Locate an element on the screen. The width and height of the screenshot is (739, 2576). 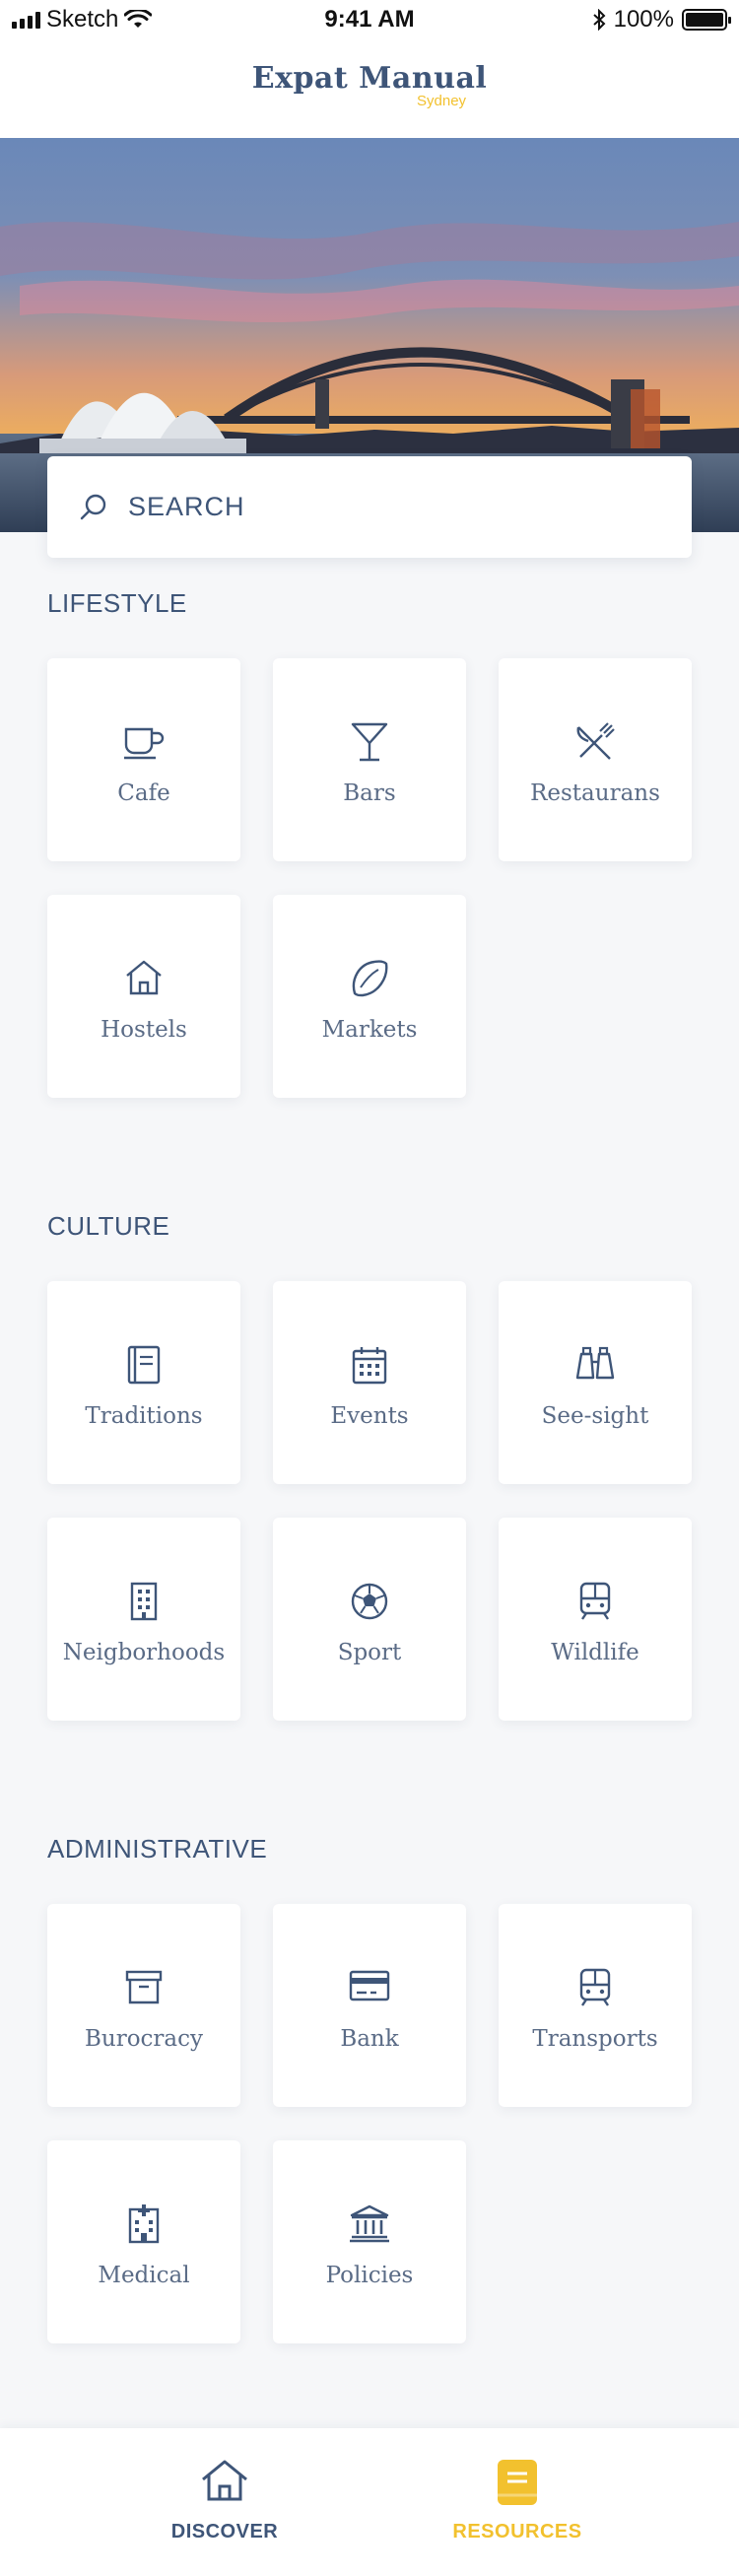
battery-icon is located at coordinates (707, 20).